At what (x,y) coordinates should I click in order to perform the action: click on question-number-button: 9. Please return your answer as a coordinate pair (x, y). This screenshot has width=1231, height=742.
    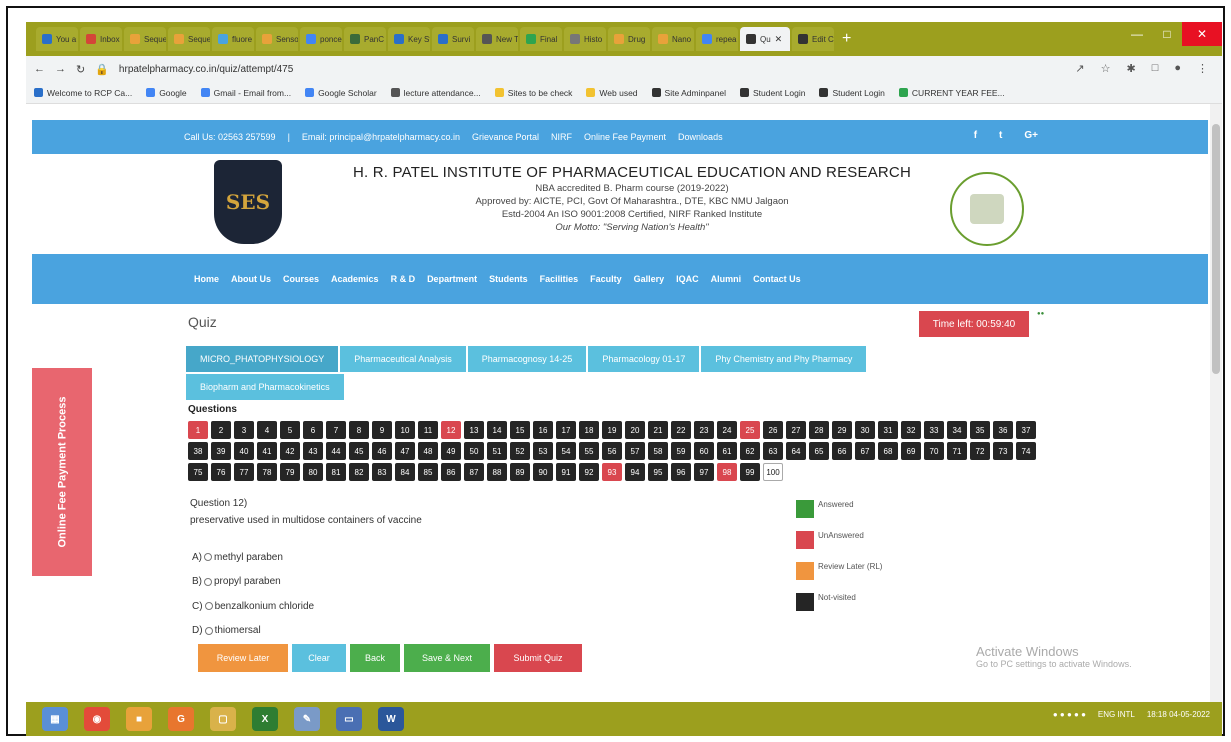
    Looking at the image, I should click on (382, 430).